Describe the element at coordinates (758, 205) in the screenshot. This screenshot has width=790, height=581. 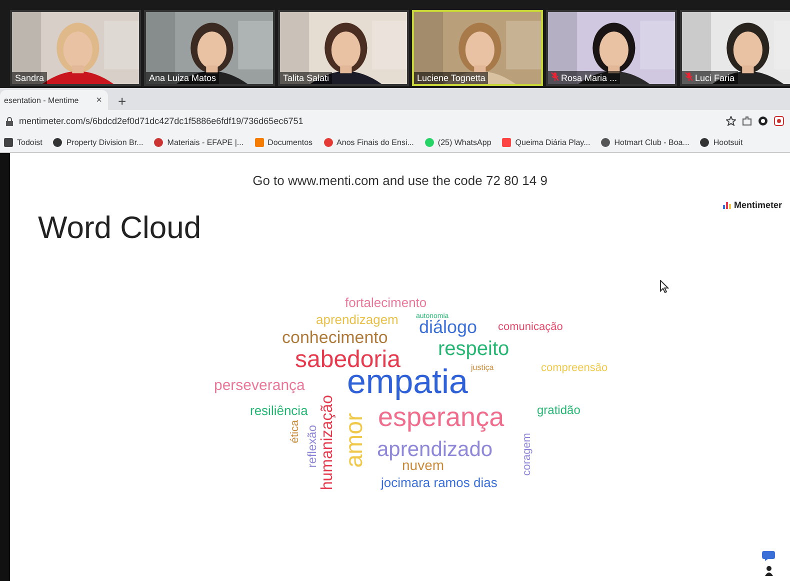
I see `brand-name: Mentimeter` at that location.